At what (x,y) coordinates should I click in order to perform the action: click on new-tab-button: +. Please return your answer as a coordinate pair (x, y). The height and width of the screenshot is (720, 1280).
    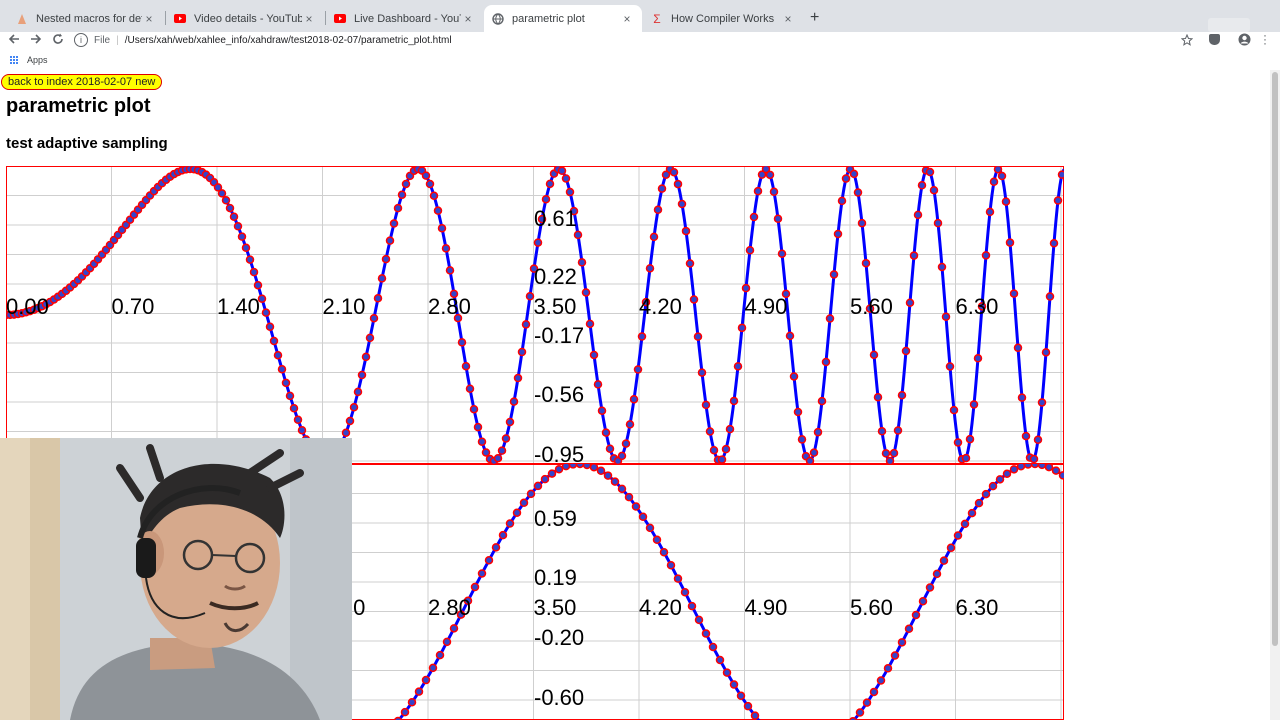
    Looking at the image, I should click on (814, 18).